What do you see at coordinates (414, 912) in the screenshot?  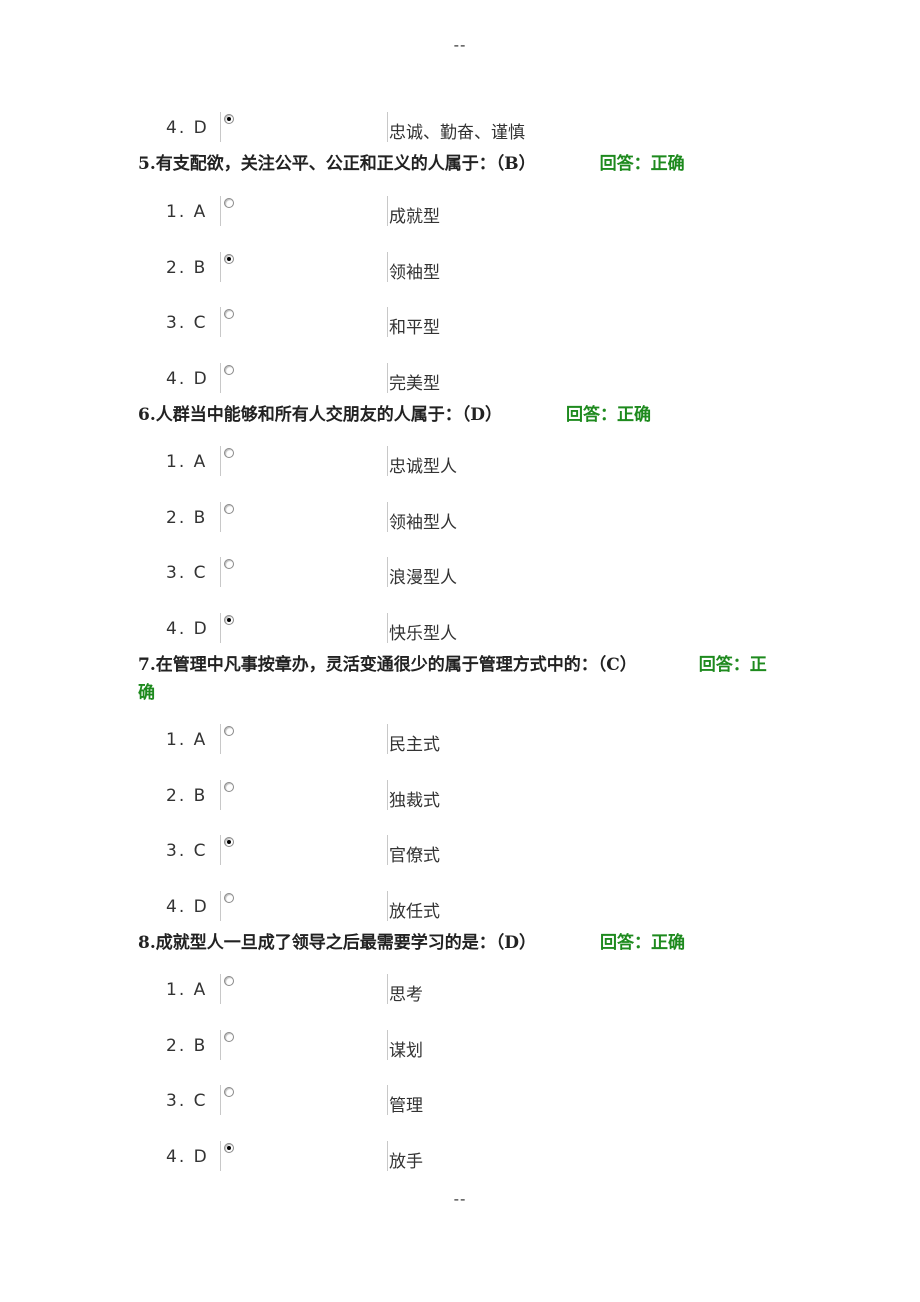 I see `option-text: 放任式` at bounding box center [414, 912].